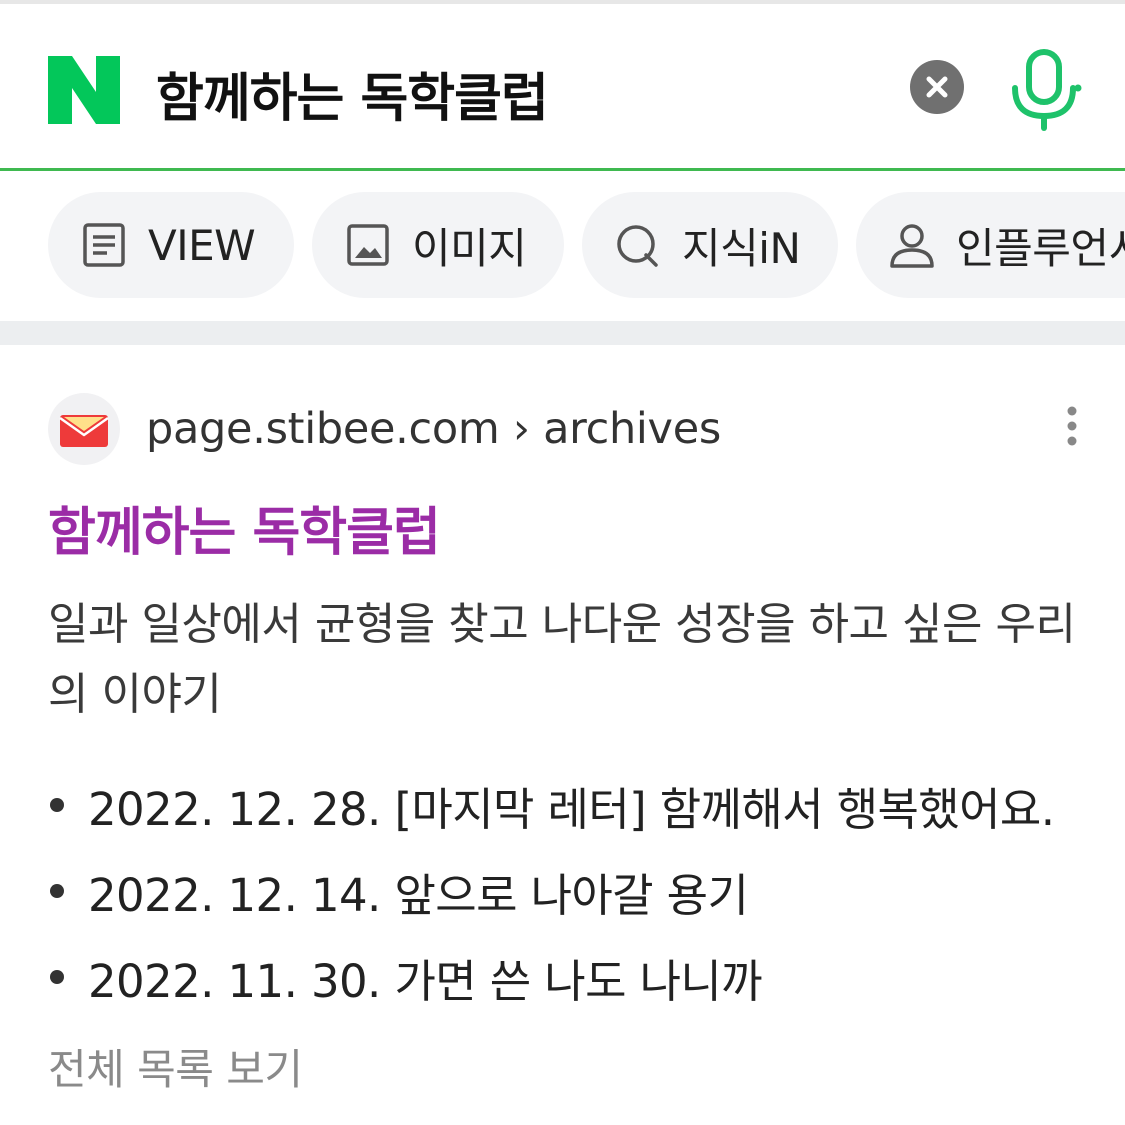  What do you see at coordinates (418, 891) in the screenshot?
I see `sublink: 2022. 12. 14. 앞으로 나아갈 용기` at bounding box center [418, 891].